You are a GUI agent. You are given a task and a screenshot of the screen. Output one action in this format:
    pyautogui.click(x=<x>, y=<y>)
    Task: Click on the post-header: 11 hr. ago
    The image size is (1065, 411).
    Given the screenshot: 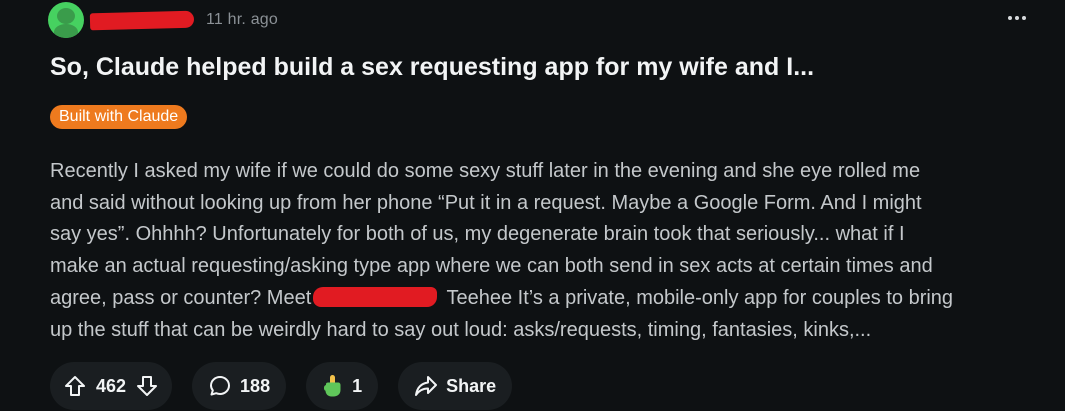 What is the action you would take?
    pyautogui.click(x=163, y=20)
    